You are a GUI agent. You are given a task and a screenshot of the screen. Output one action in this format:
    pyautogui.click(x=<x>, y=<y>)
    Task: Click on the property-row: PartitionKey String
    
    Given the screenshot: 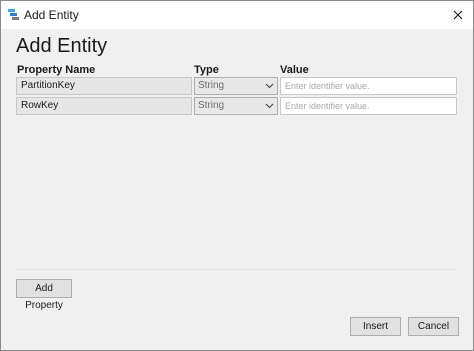 What is the action you would take?
    pyautogui.click(x=236, y=86)
    